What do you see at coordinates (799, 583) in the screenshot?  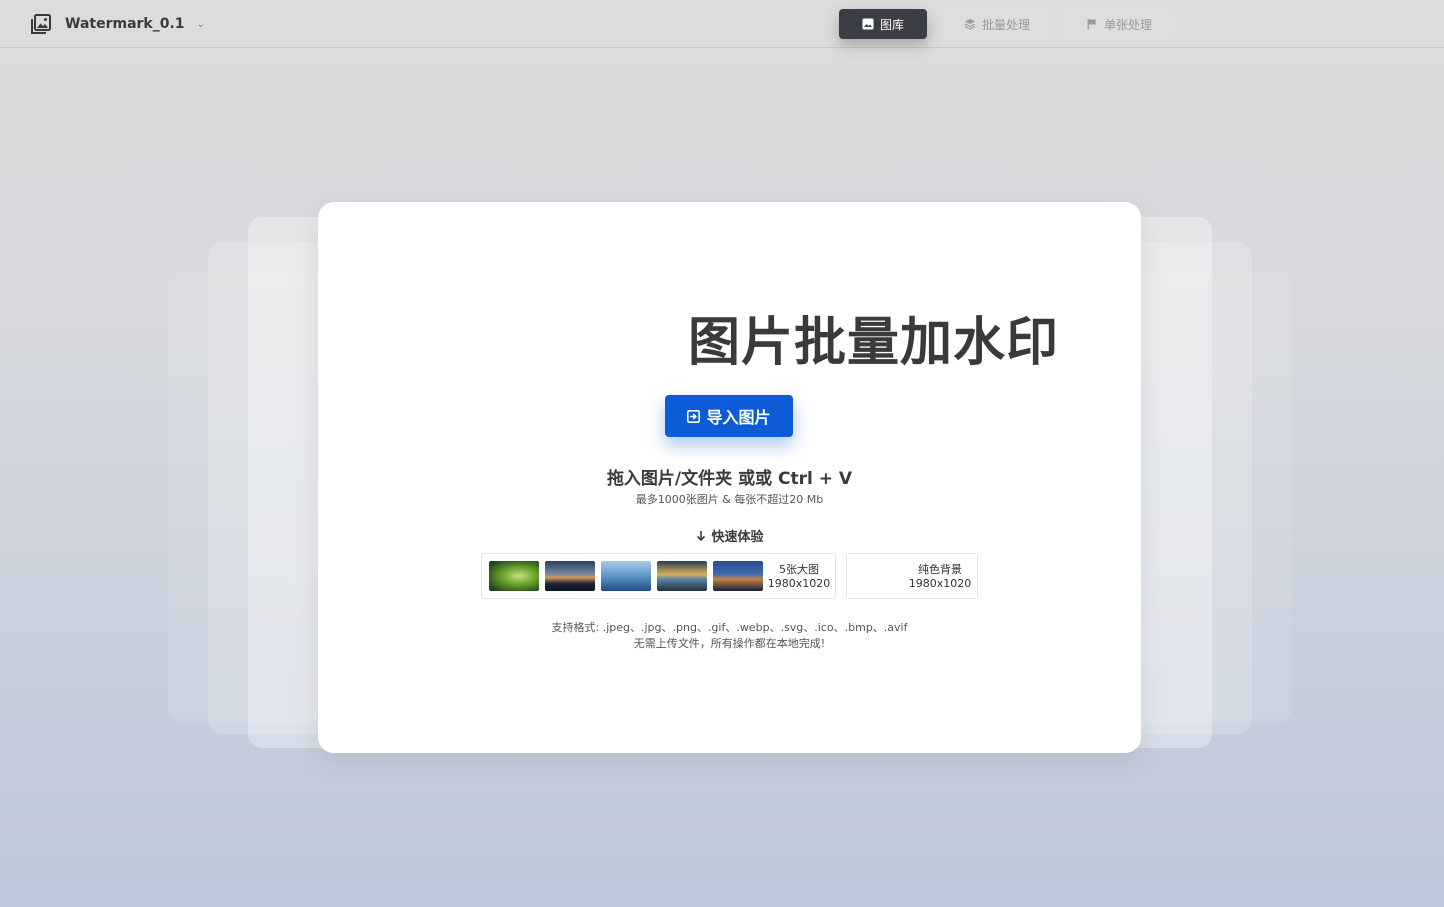 I see `sample-size: 1980x1020` at bounding box center [799, 583].